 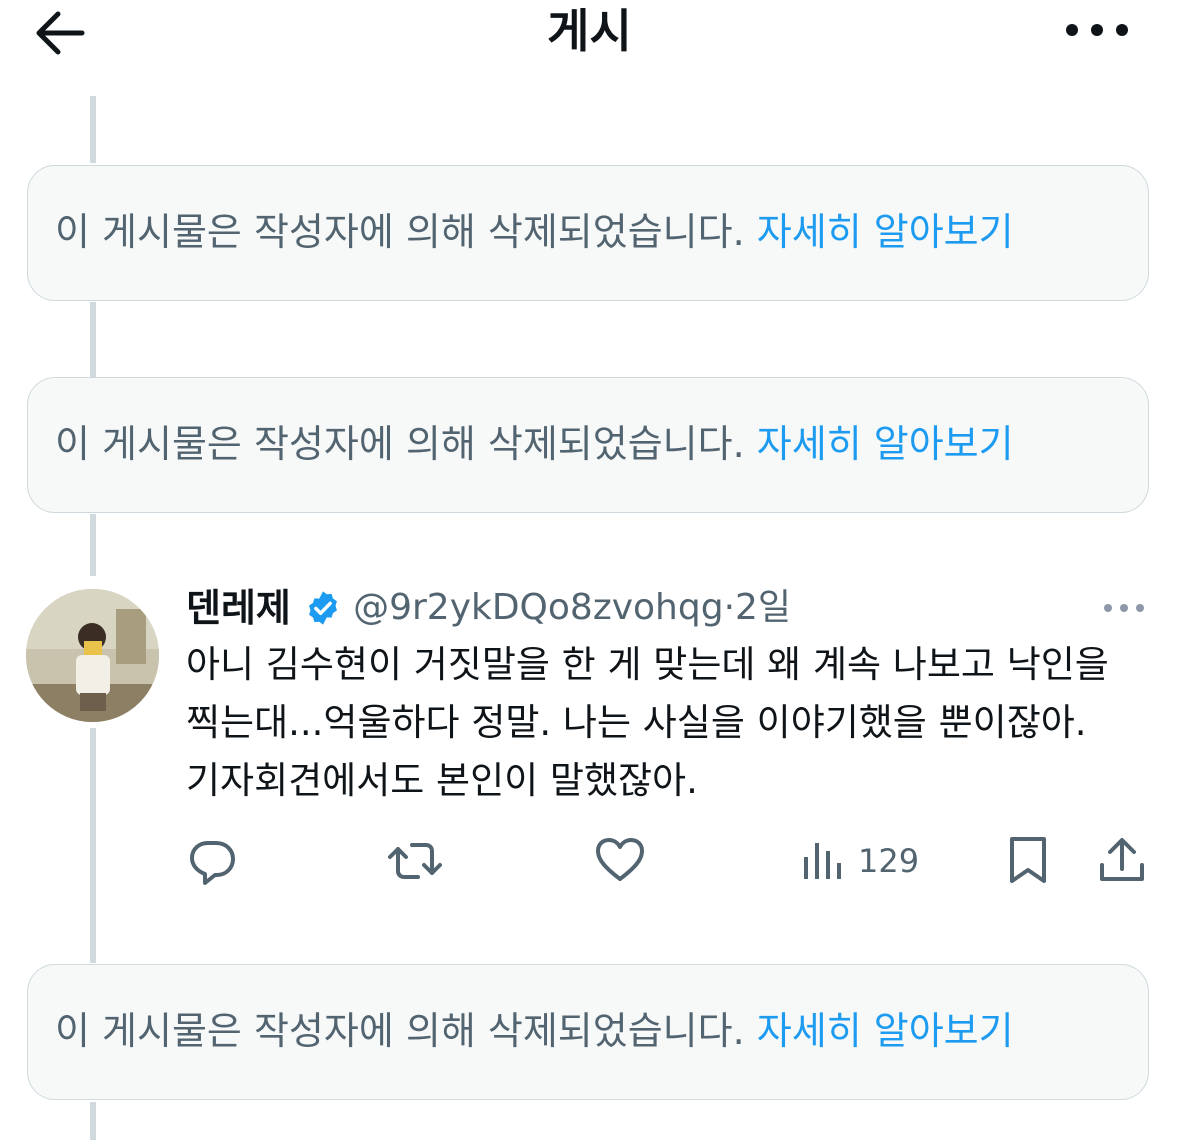 I want to click on views-button: 129, so click(x=860, y=861).